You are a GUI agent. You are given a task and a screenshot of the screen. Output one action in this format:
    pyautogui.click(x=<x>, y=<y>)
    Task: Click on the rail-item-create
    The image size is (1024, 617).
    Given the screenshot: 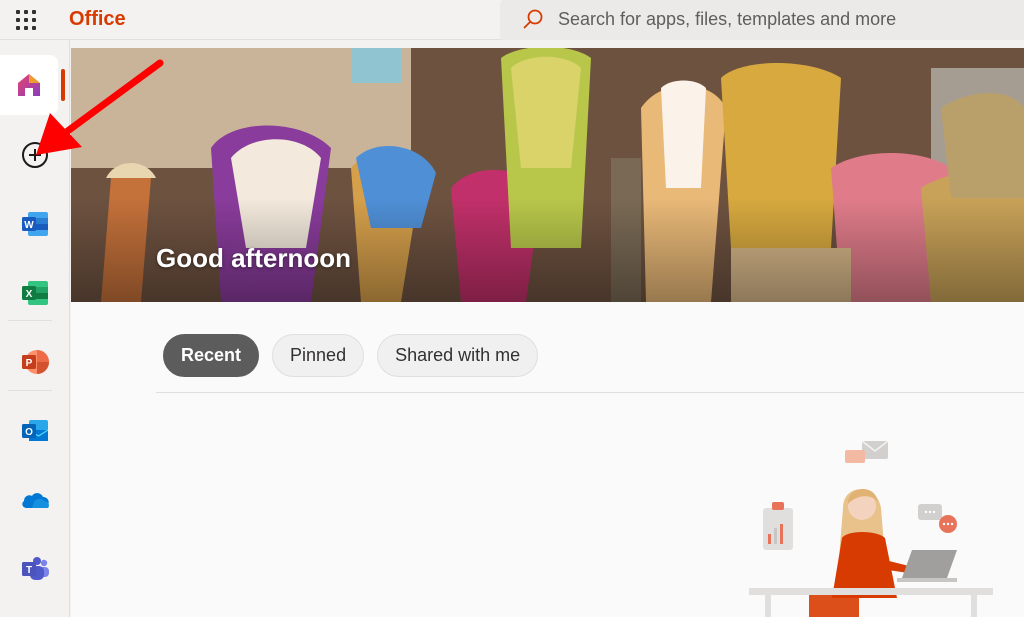 What is the action you would take?
    pyautogui.click(x=35, y=155)
    